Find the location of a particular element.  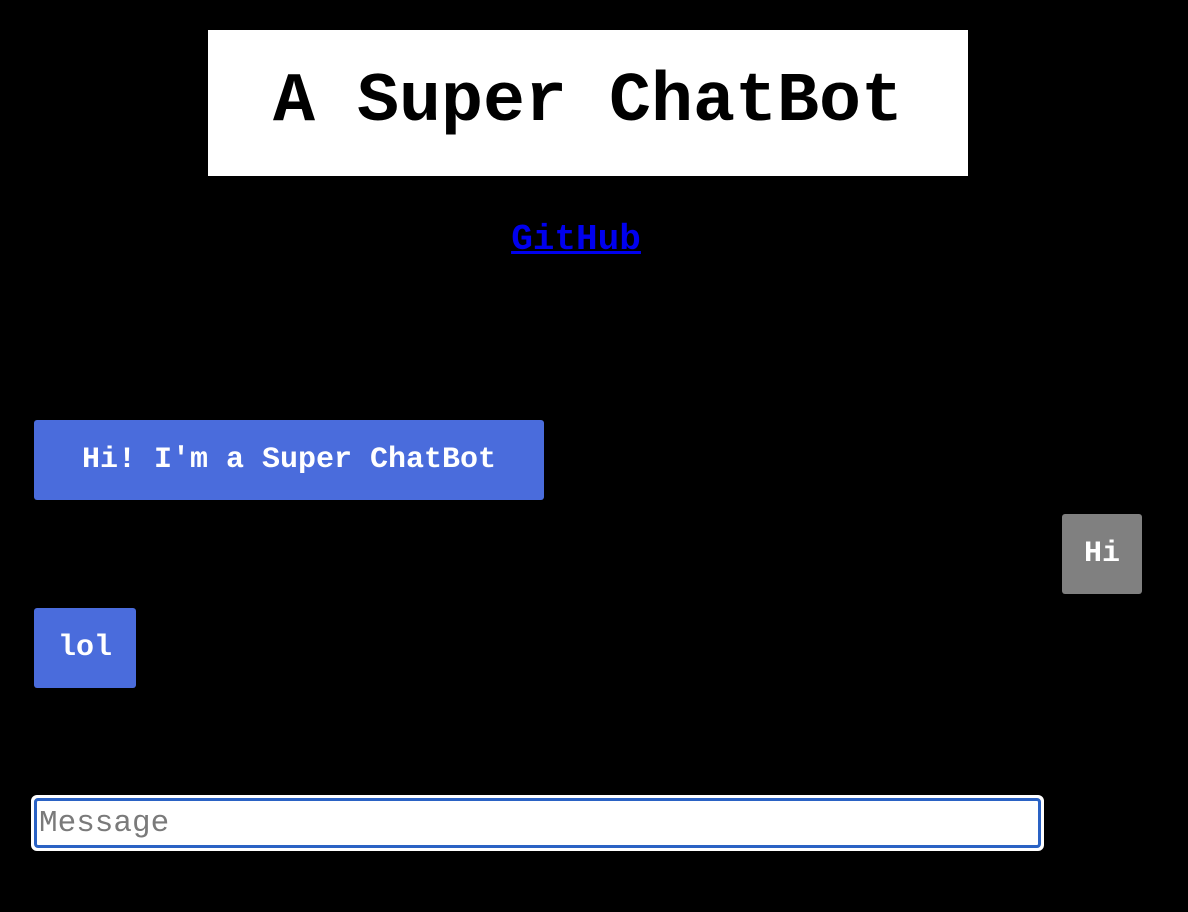

message-text: lol is located at coordinates (84, 648).